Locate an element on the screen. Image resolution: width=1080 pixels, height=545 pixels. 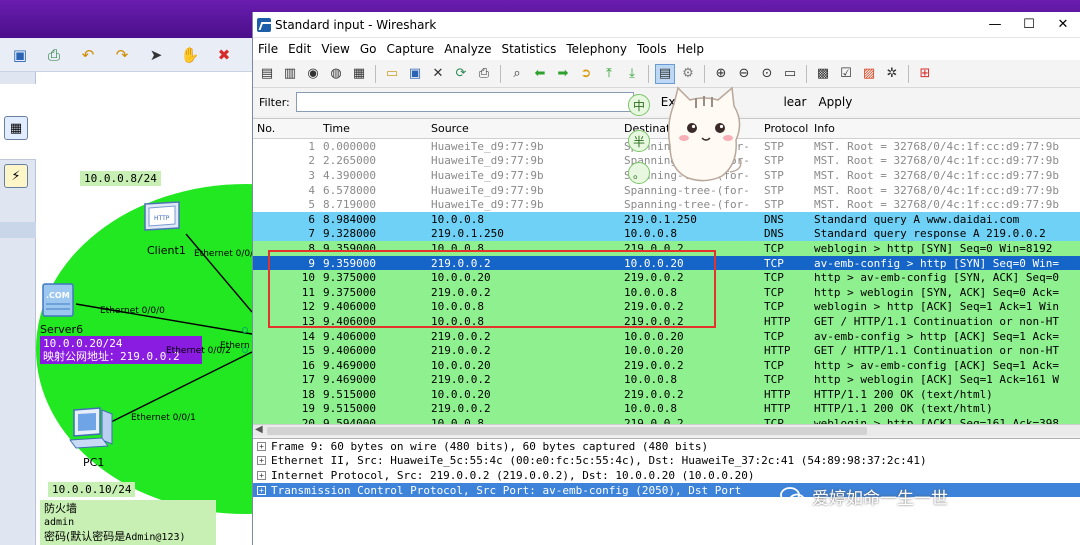
go-forward-icon: ➡ is located at coordinates (563, 74).